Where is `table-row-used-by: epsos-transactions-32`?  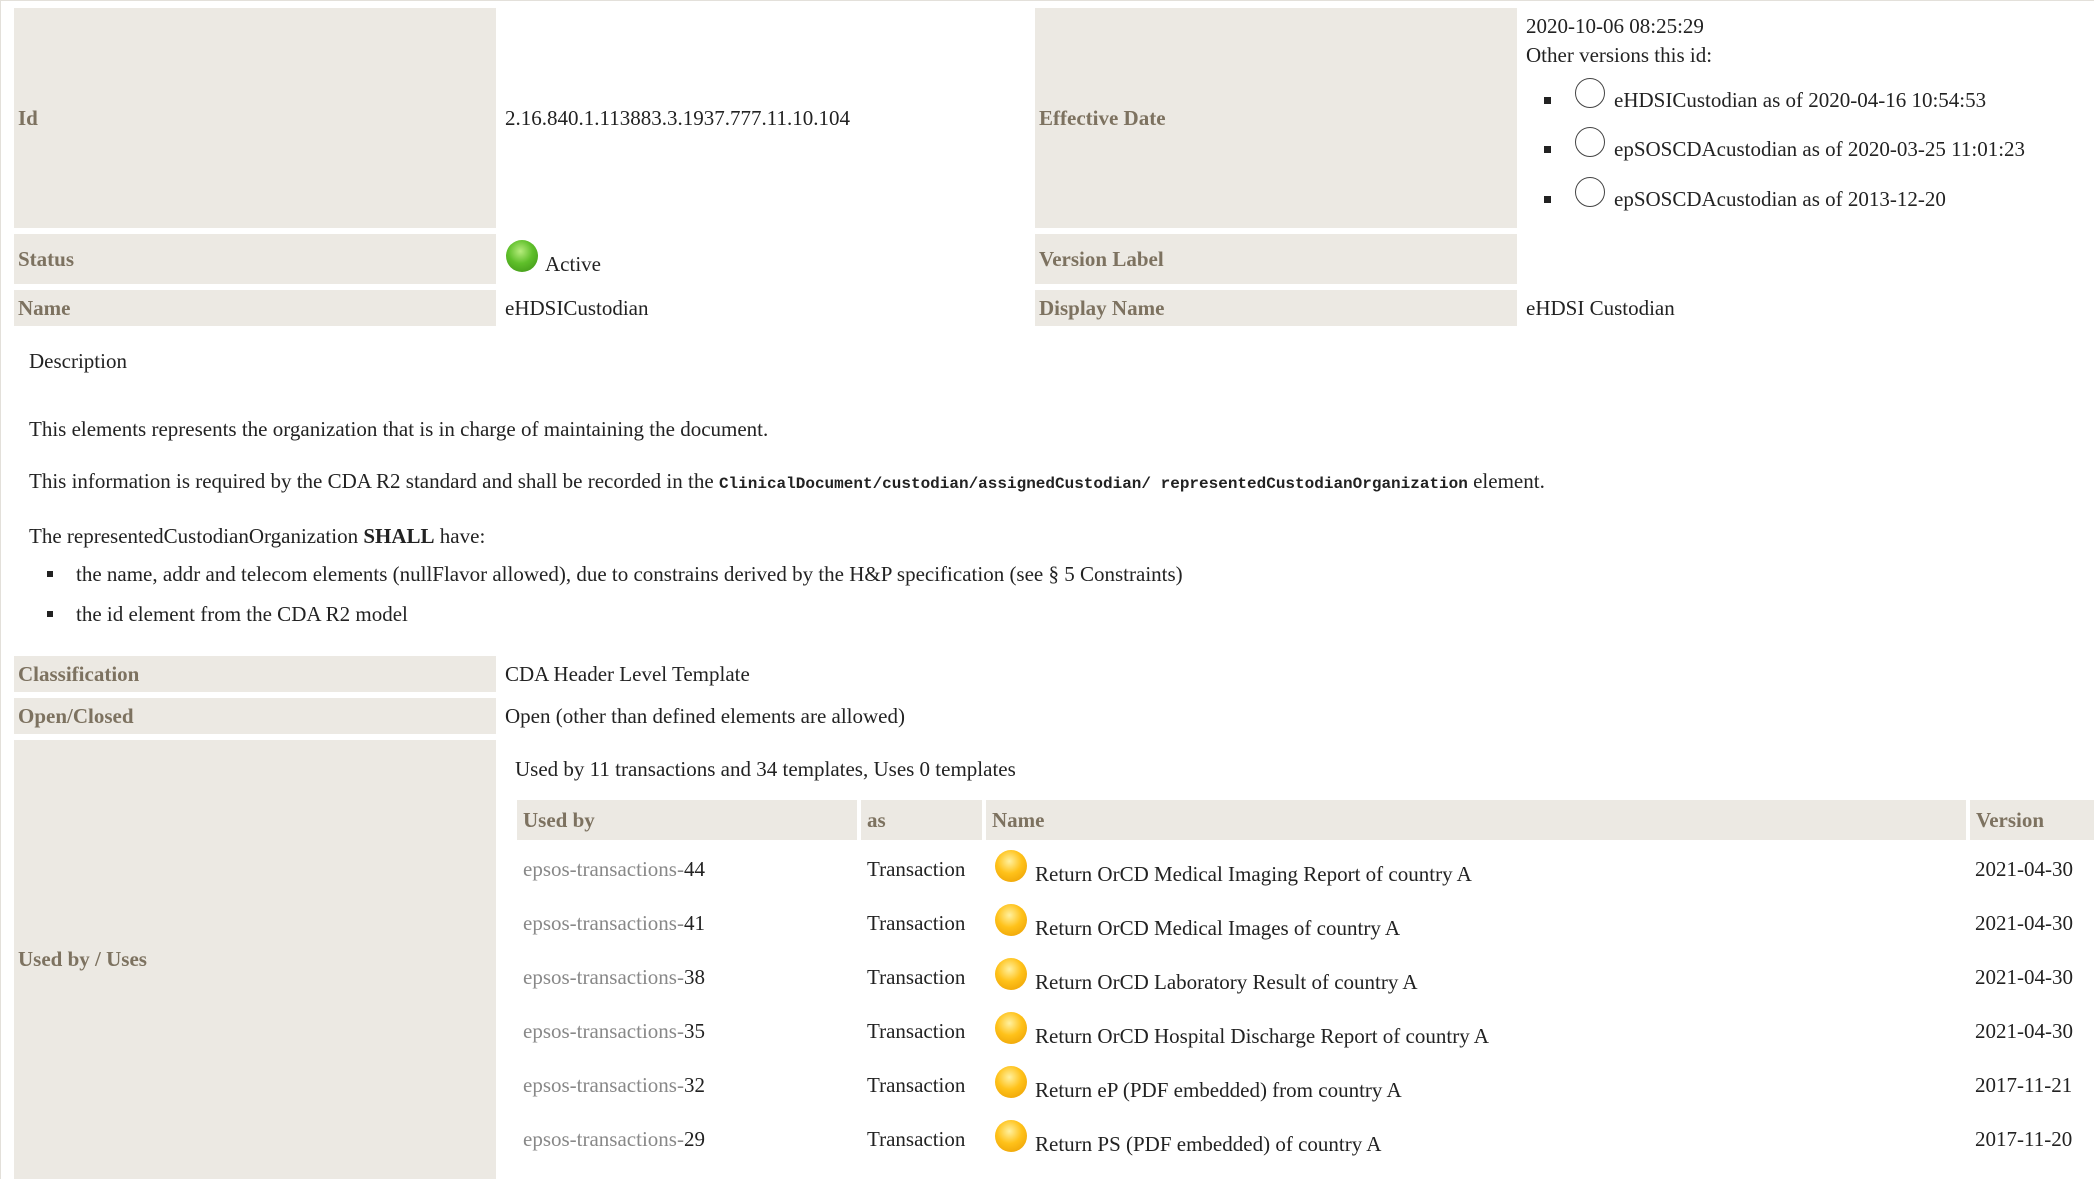
table-row-used-by: epsos-transactions-32 is located at coordinates (614, 1085).